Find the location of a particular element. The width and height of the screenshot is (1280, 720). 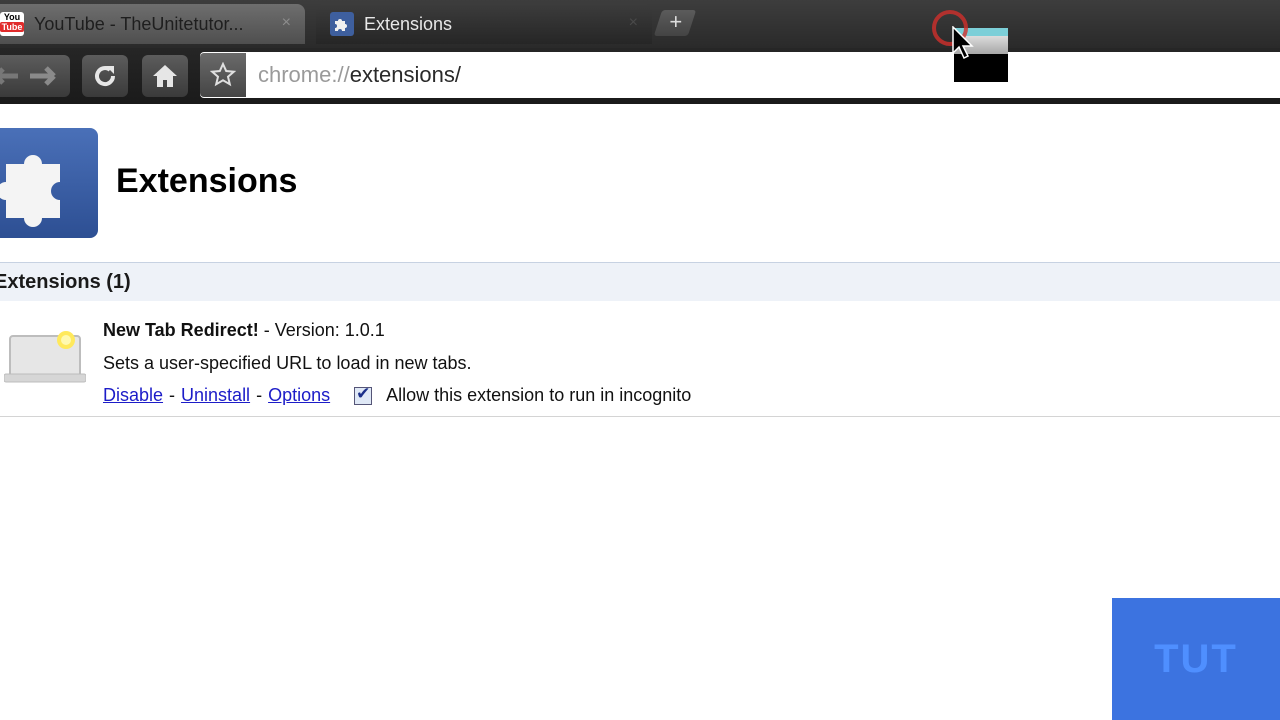

back-arrow-icon is located at coordinates (11, 76).